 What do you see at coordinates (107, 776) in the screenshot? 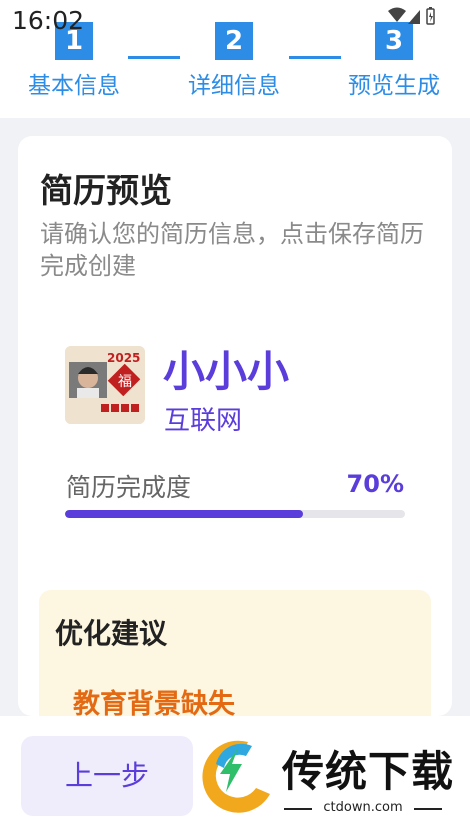
I see `previous-step-button: 上一步` at bounding box center [107, 776].